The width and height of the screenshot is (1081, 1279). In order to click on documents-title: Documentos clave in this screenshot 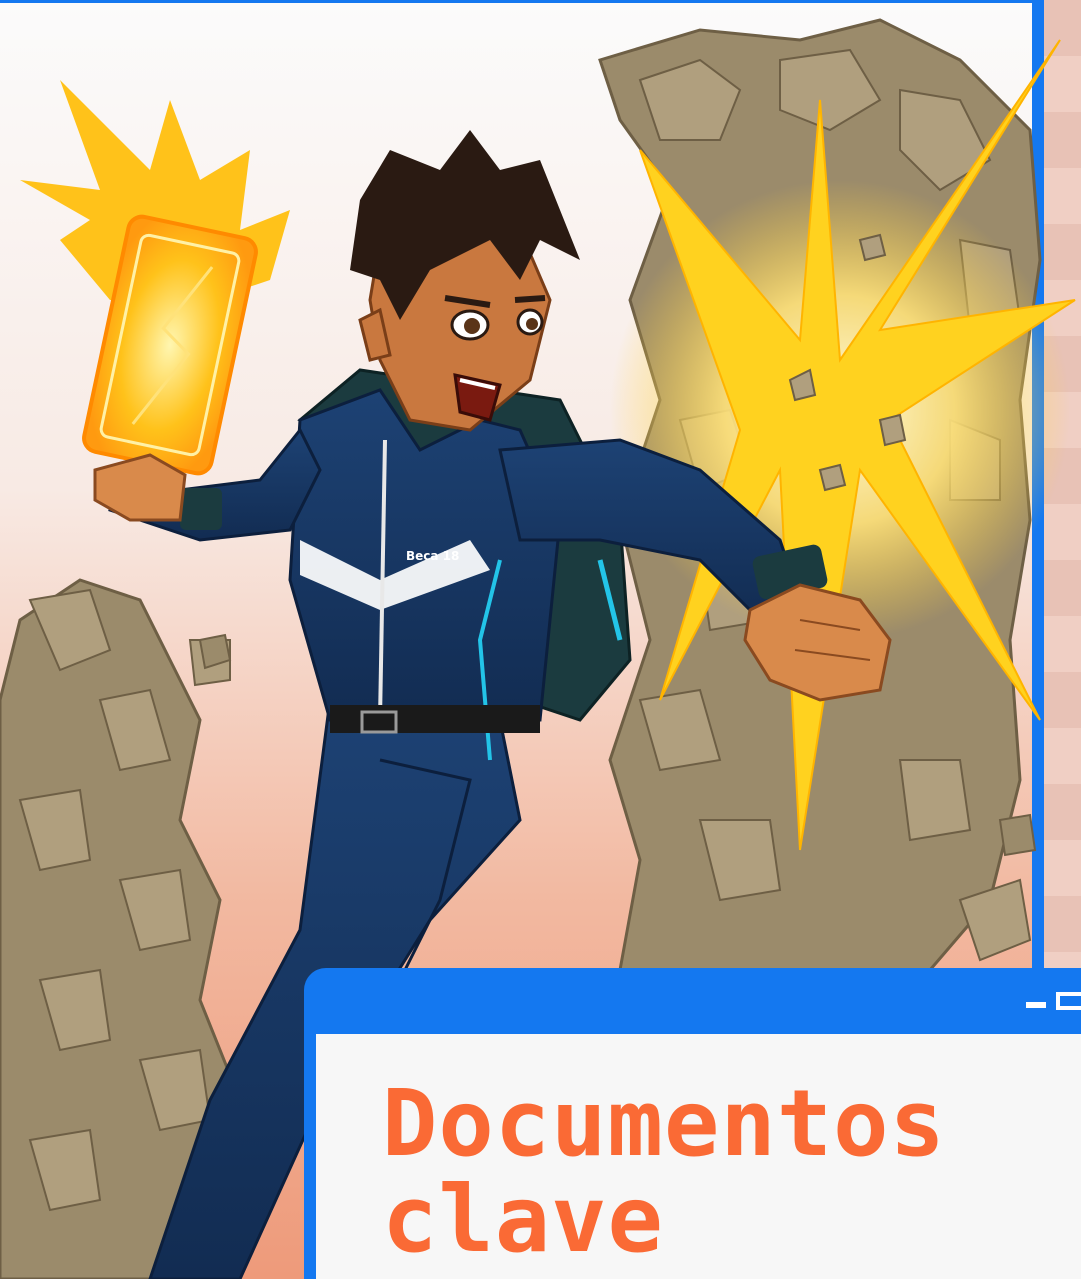, I will do `click(722, 1172)`.